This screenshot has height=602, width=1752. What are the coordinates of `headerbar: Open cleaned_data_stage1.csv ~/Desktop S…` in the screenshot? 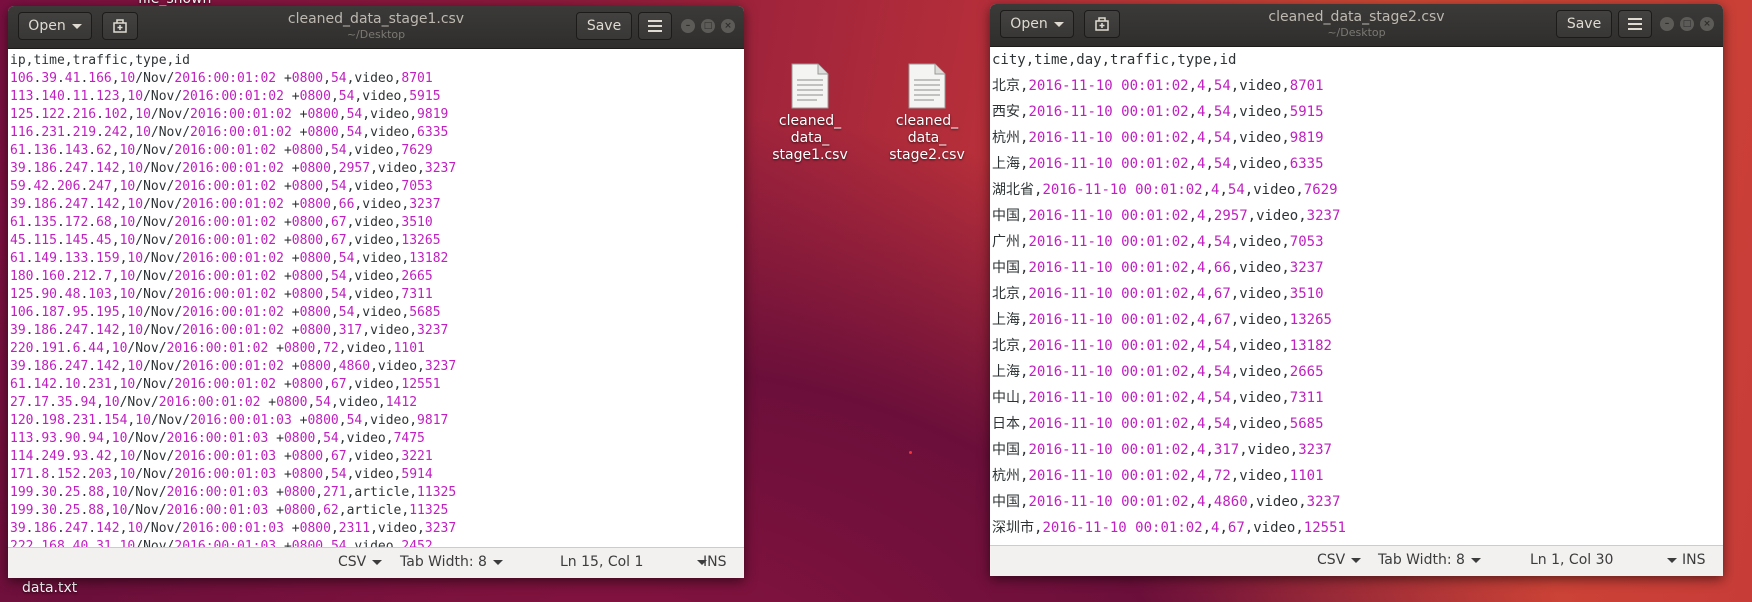 It's located at (376, 27).